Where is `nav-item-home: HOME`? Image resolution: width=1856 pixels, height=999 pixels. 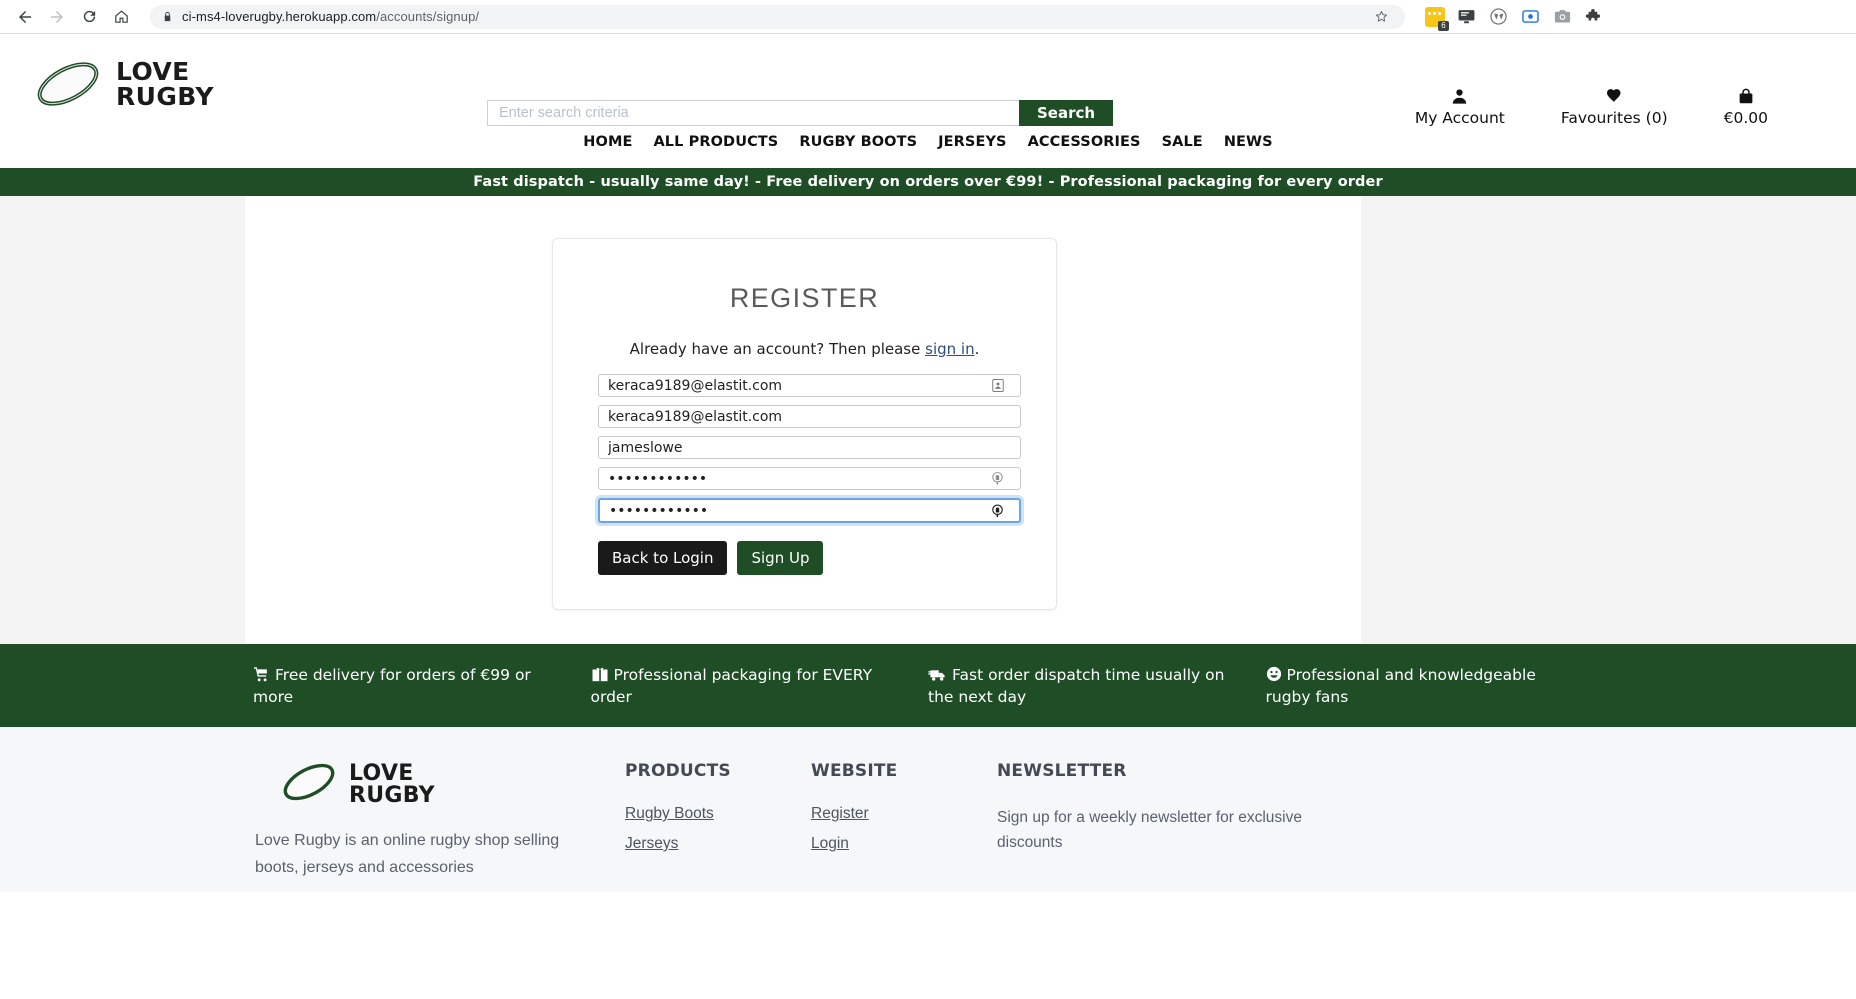
nav-item-home: HOME is located at coordinates (607, 142).